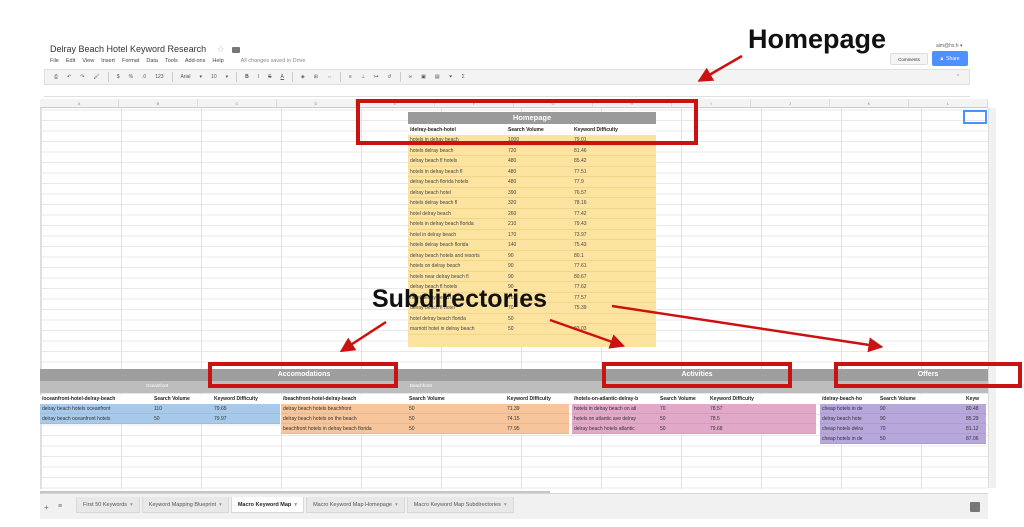 This screenshot has height=527, width=1024. I want to click on sheet-tab: Macro Keyword Map Subdirectories ▾, so click(460, 505).